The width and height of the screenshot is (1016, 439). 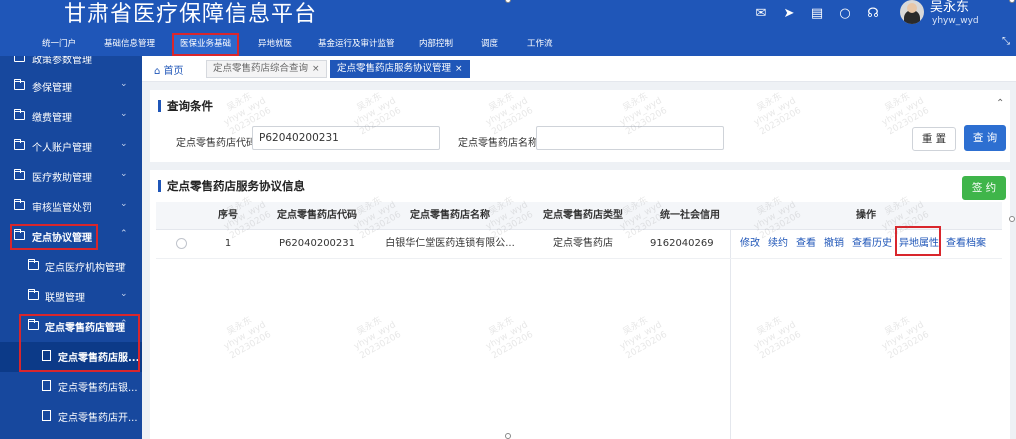 What do you see at coordinates (750, 244) in the screenshot?
I see `edit-link: 修改` at bounding box center [750, 244].